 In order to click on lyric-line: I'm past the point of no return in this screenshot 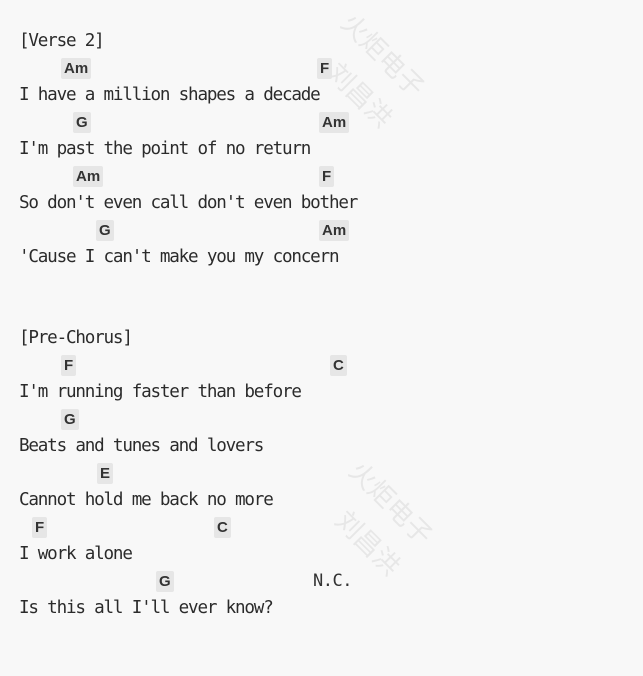, I will do `click(165, 149)`.